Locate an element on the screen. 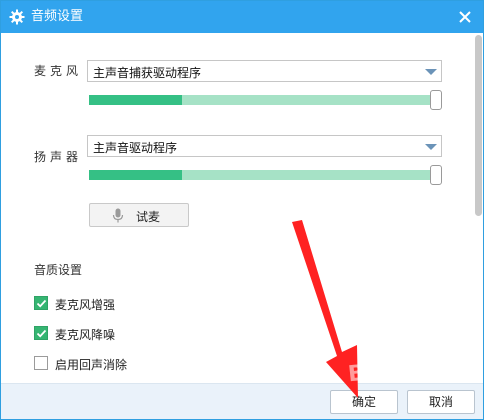  vertical-scrollbar is located at coordinates (478, 208).